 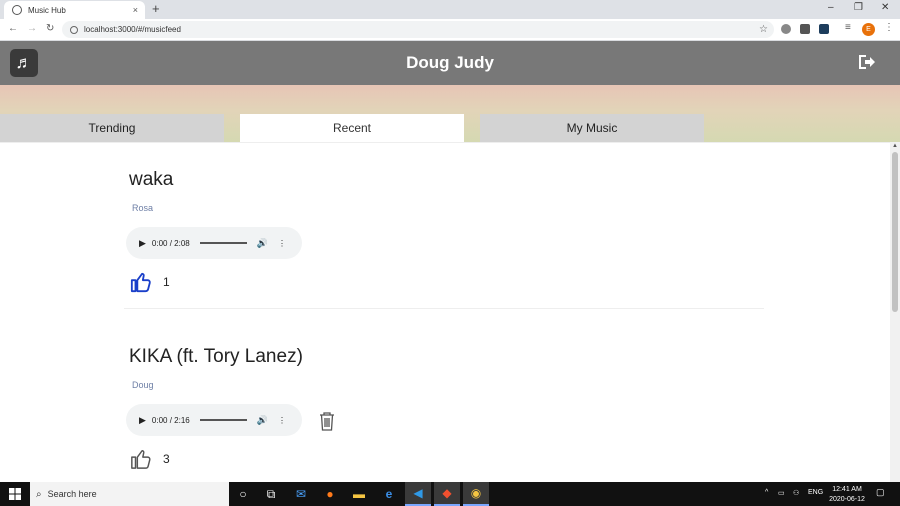 I want to click on minimize-button: –, so click(x=831, y=7).